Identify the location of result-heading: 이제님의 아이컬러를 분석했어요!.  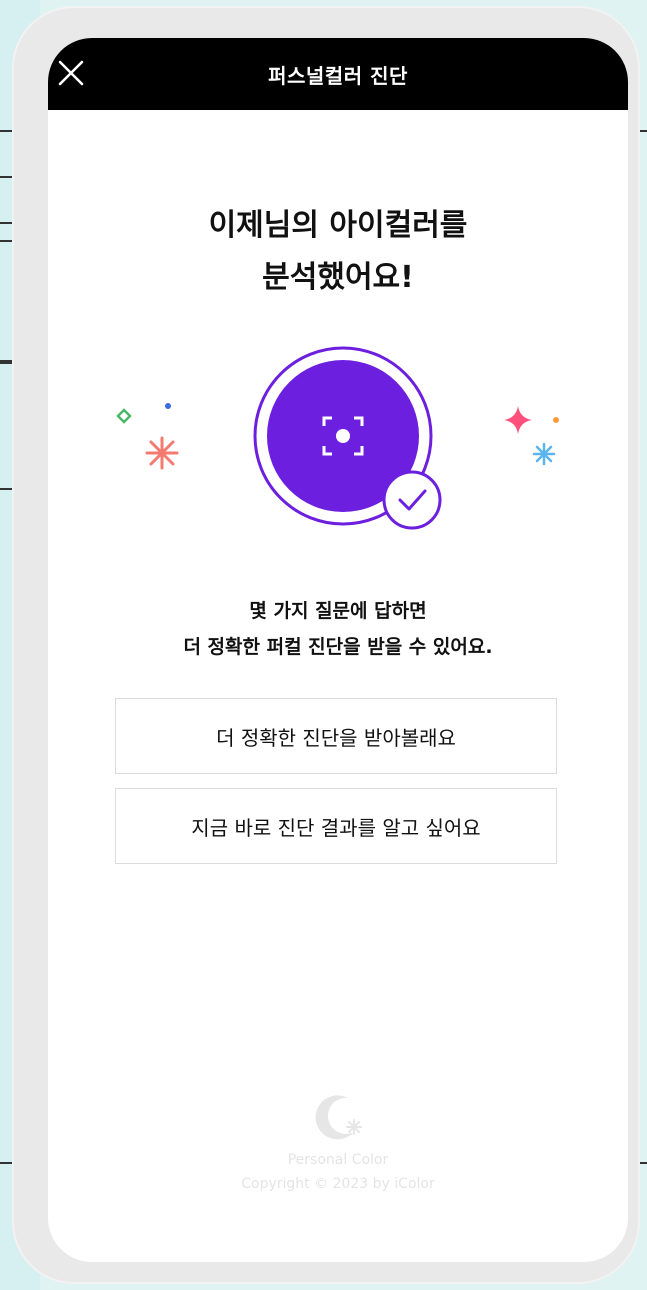
(338, 252).